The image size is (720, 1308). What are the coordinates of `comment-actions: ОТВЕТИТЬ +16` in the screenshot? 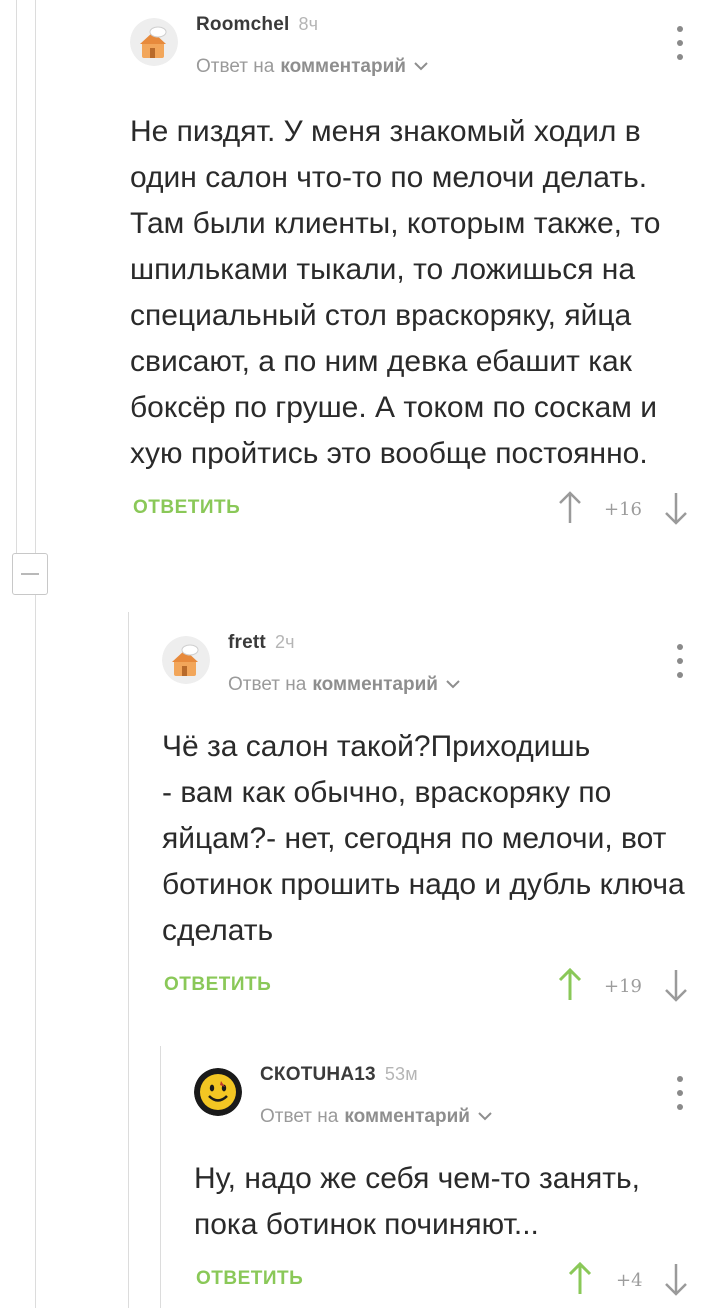 It's located at (410, 511).